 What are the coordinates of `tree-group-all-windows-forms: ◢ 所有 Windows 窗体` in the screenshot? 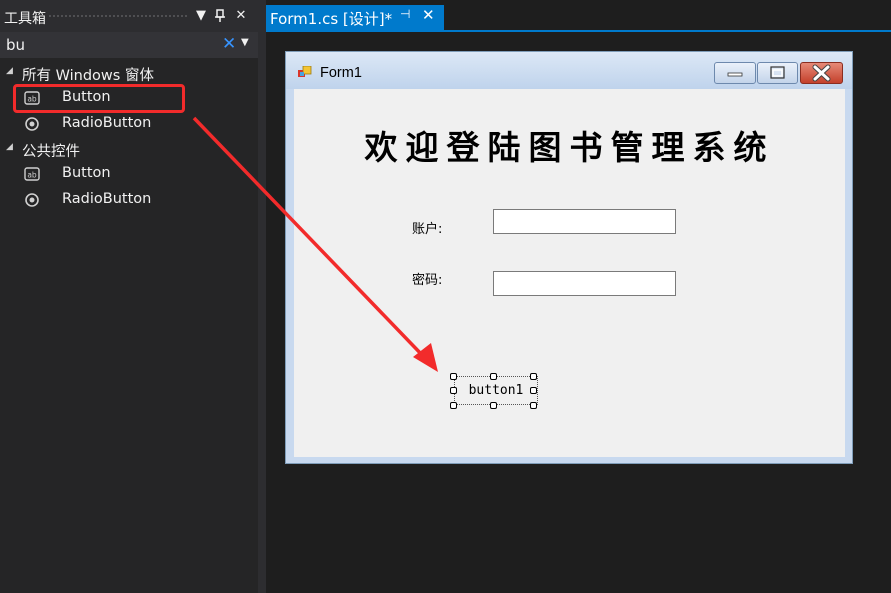 It's located at (129, 73).